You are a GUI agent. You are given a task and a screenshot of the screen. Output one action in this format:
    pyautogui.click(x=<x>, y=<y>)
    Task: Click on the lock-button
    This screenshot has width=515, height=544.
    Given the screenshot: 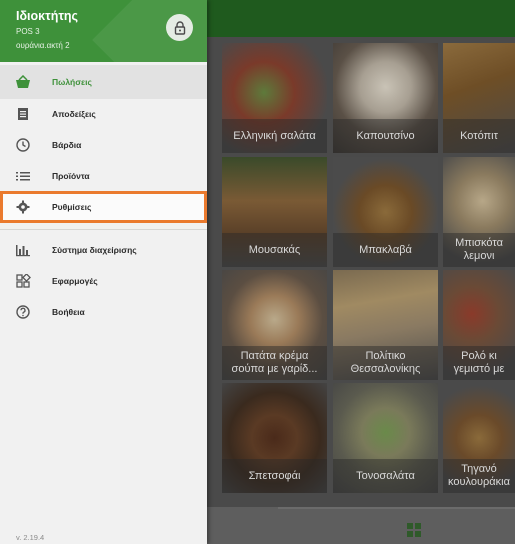 What is the action you would take?
    pyautogui.click(x=179, y=27)
    